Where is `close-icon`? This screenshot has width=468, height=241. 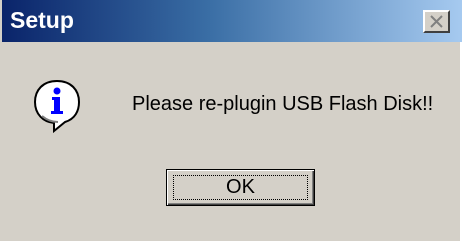 close-icon is located at coordinates (436, 21).